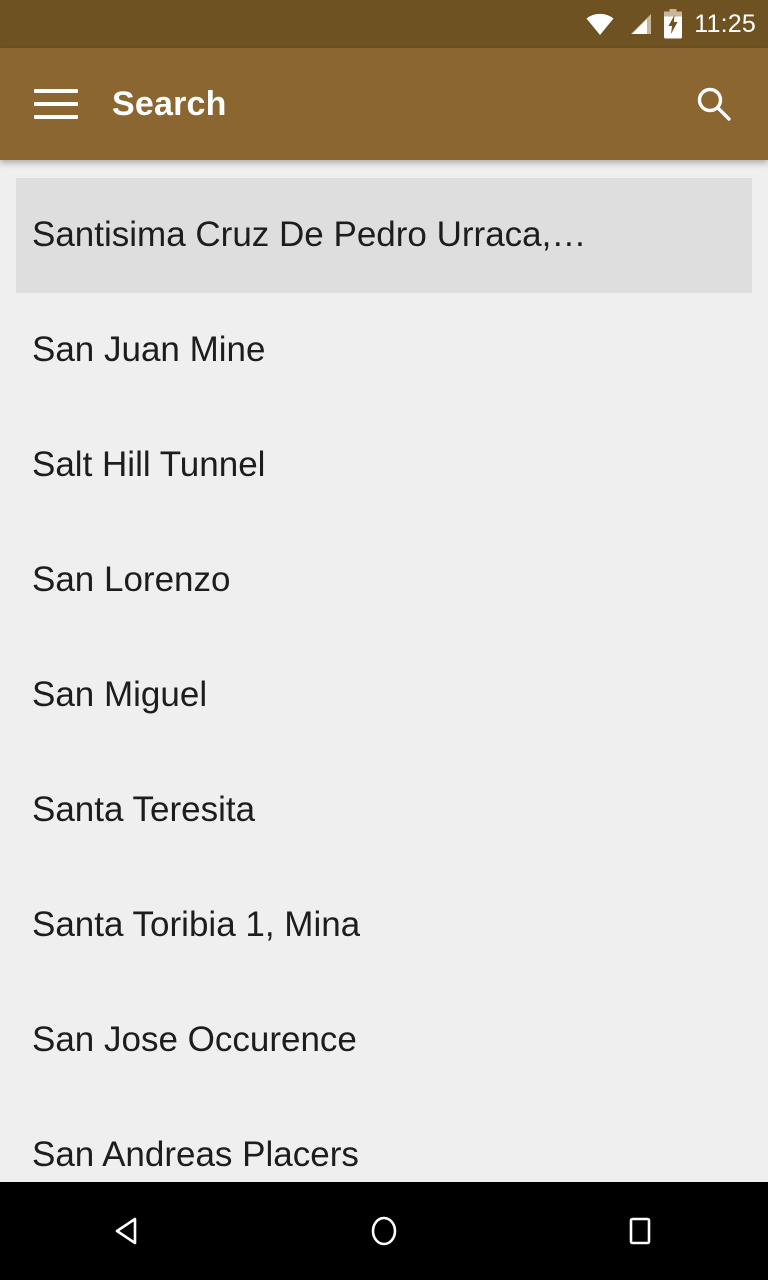 The image size is (768, 1280). Describe the element at coordinates (384, 810) in the screenshot. I see `list-item: Santa Teresita` at that location.